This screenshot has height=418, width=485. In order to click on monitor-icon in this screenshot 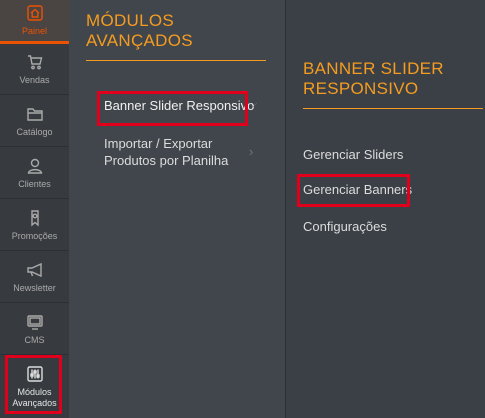, I will do `click(34, 322)`.